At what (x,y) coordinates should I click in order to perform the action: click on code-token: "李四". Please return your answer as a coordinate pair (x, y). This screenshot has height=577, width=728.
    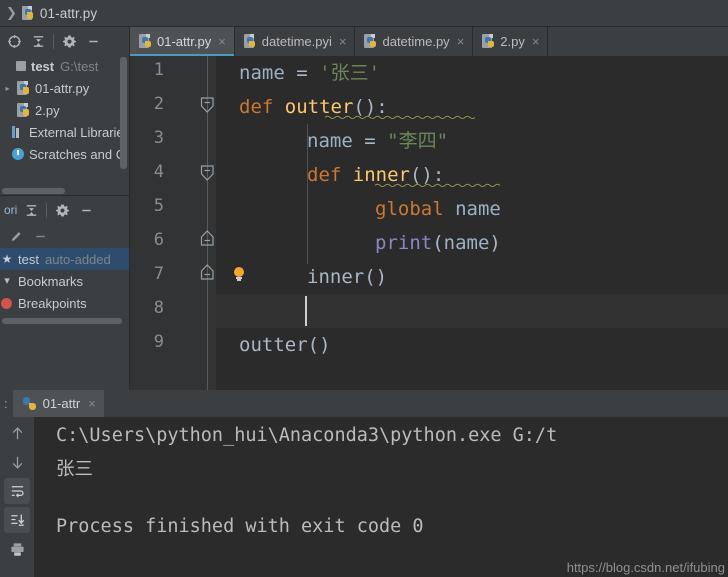
    Looking at the image, I should click on (418, 141).